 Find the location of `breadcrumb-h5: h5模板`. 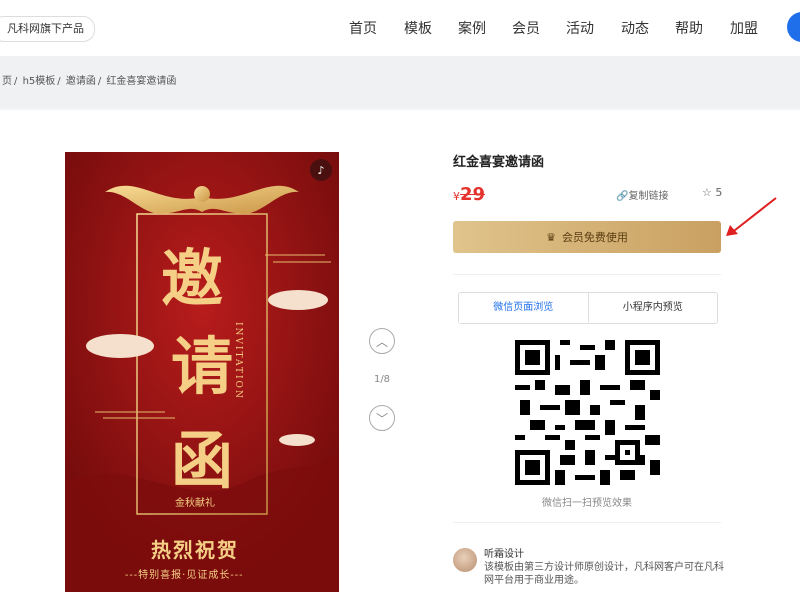

breadcrumb-h5: h5模板 is located at coordinates (39, 81).